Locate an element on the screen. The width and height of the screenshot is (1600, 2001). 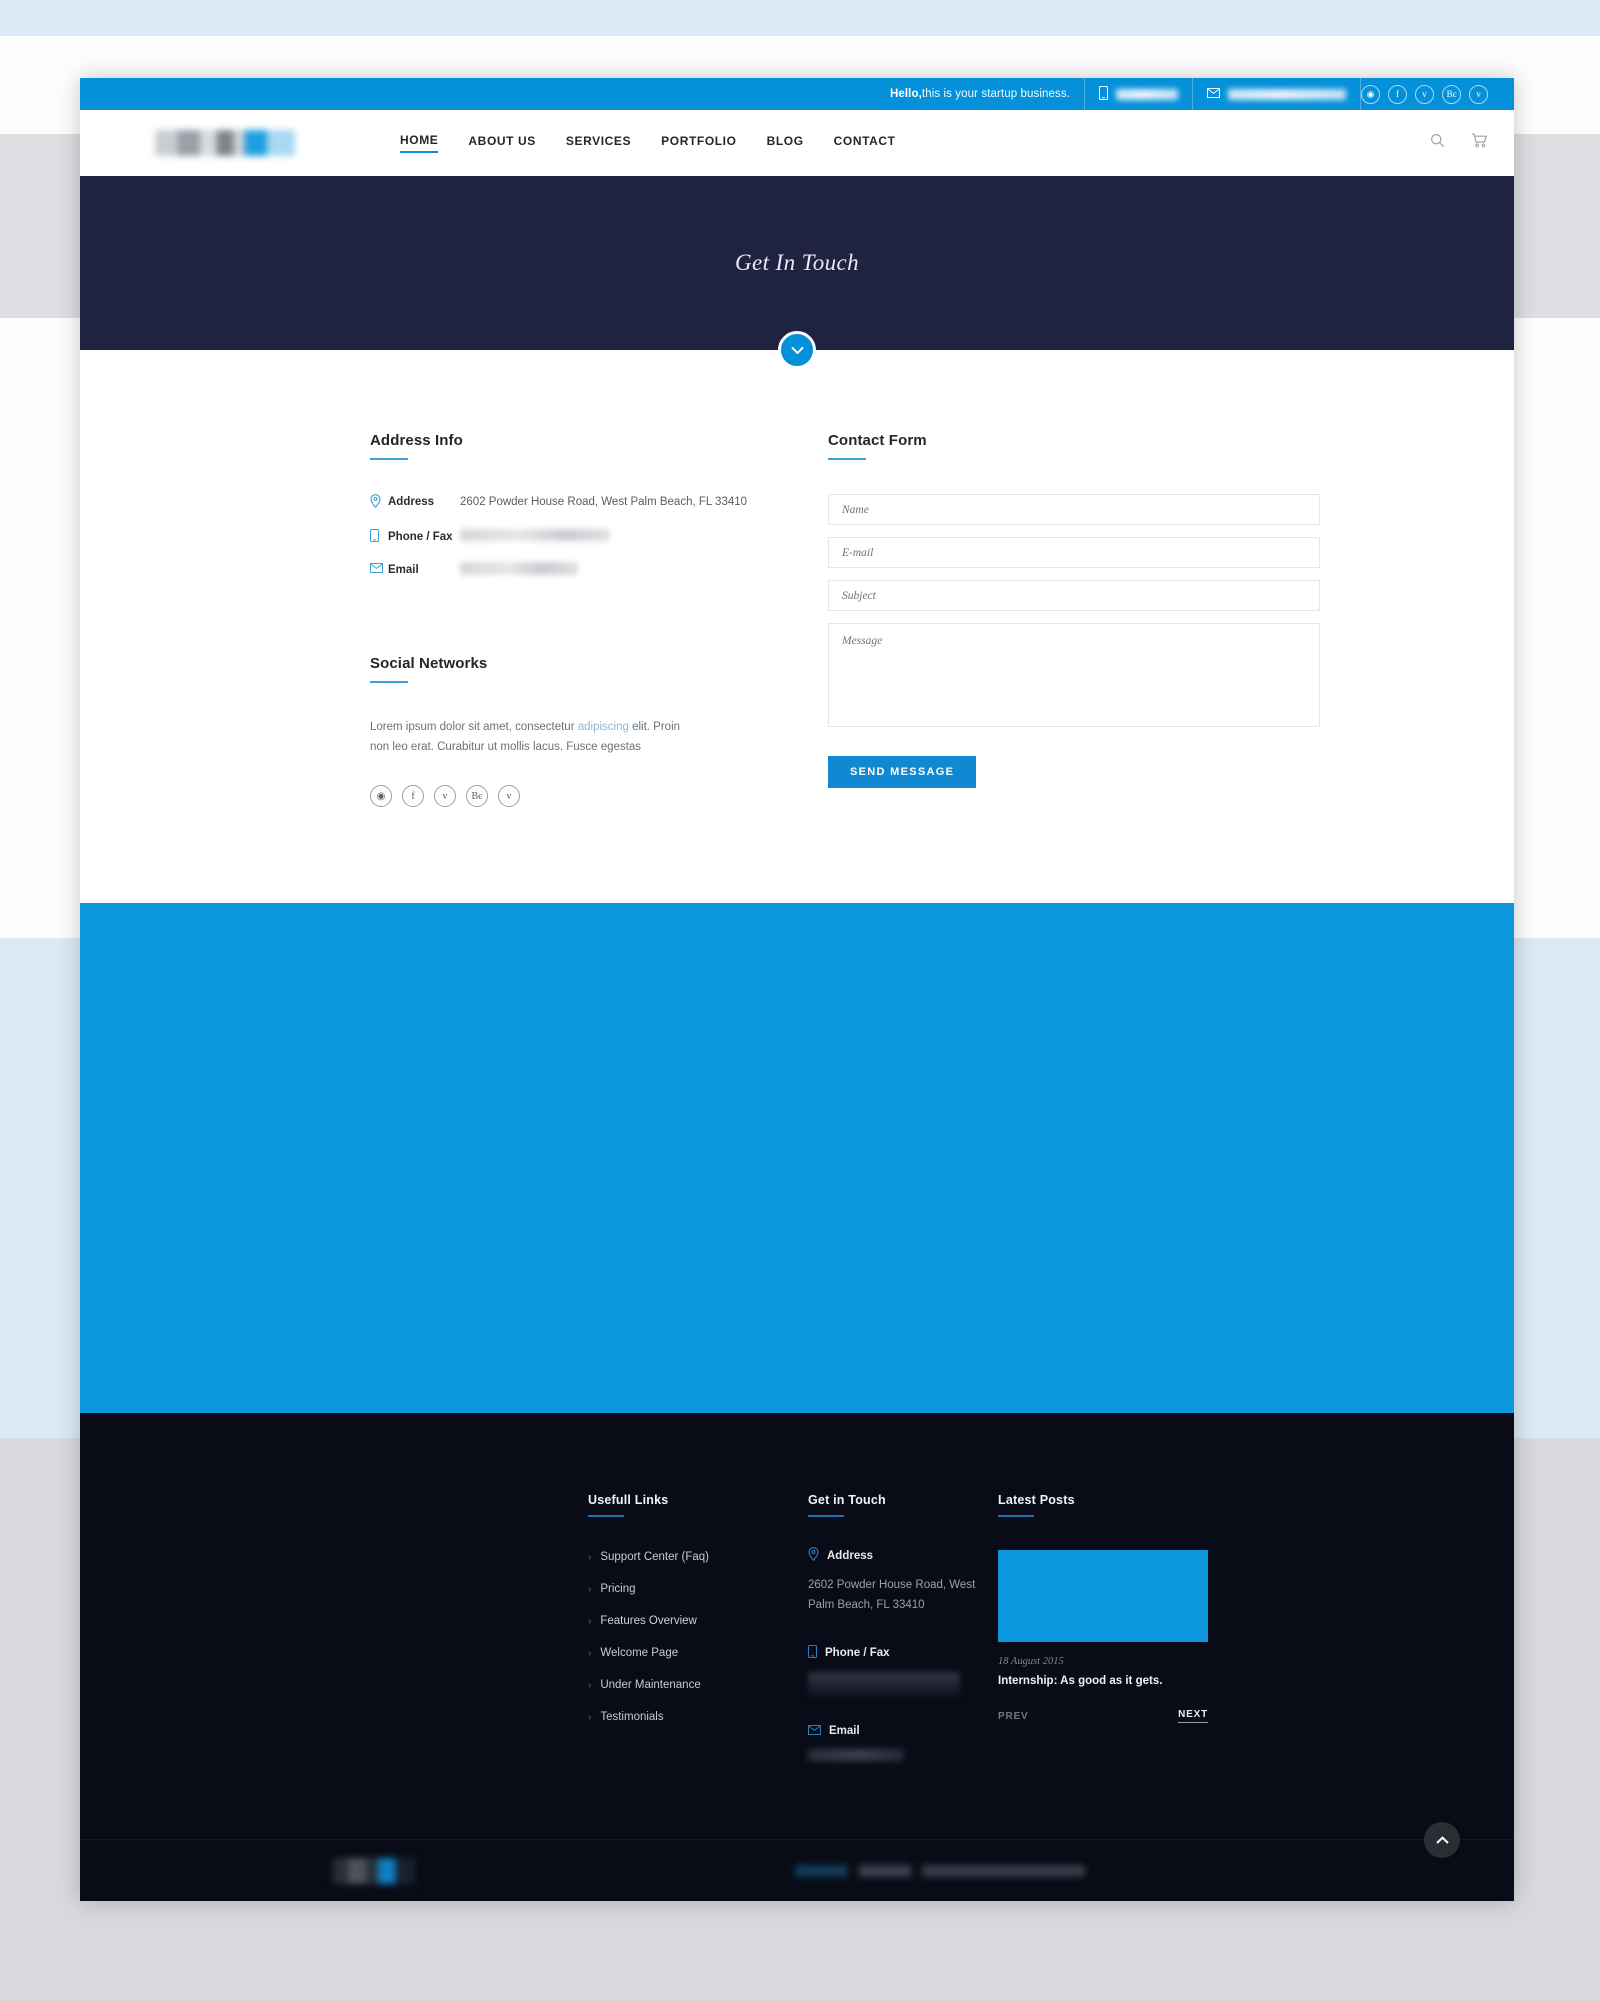
nav-item-home: HOME is located at coordinates (419, 143).